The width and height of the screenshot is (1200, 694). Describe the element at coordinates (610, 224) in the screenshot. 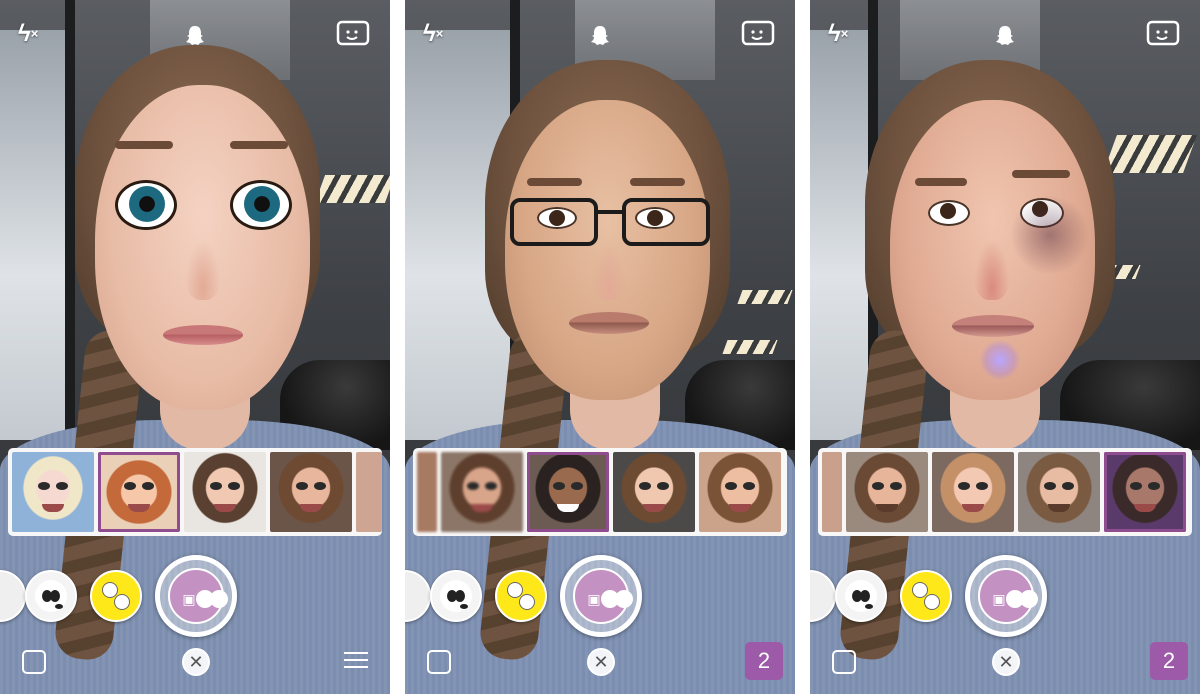

I see `glasses` at that location.